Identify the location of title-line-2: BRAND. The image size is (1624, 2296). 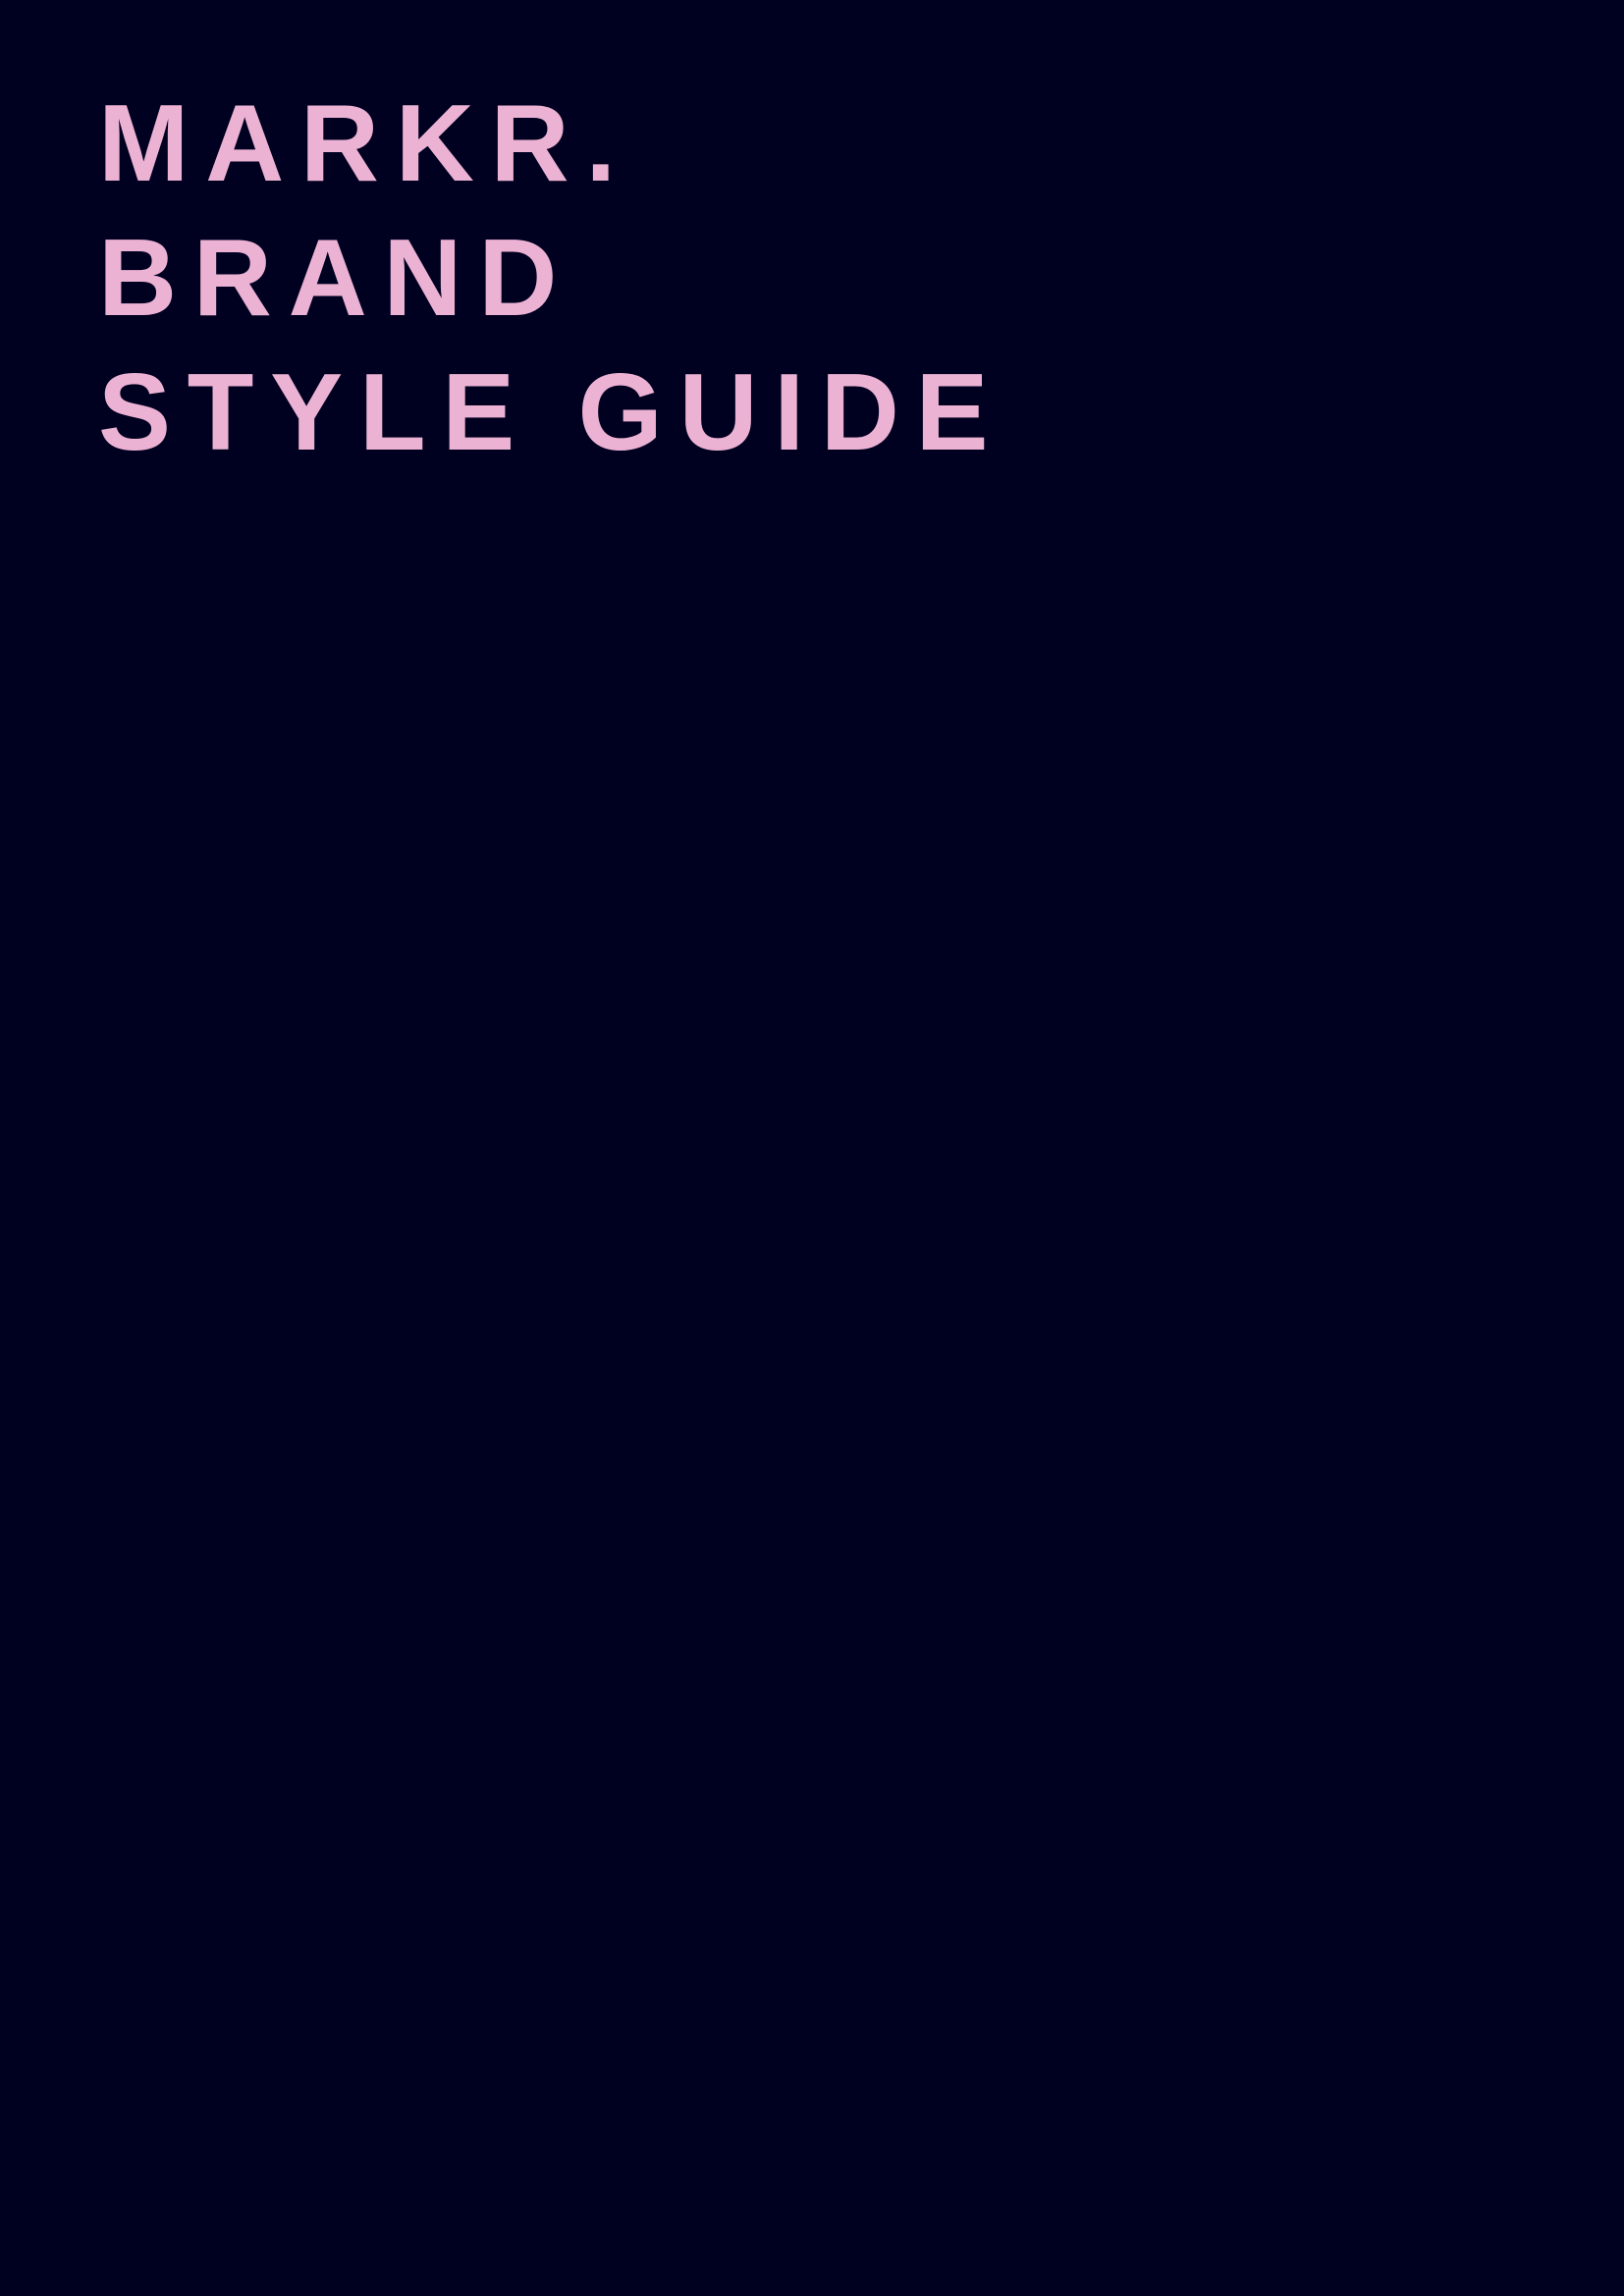
(336, 278).